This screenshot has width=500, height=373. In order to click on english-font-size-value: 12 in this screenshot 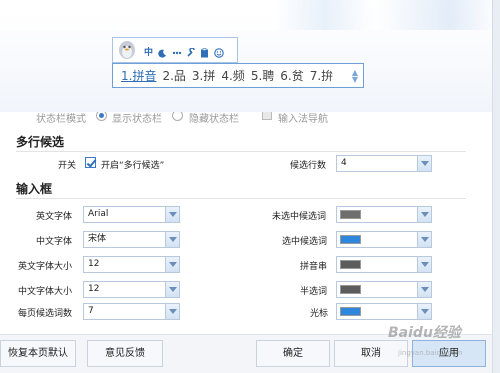, I will do `click(94, 264)`.